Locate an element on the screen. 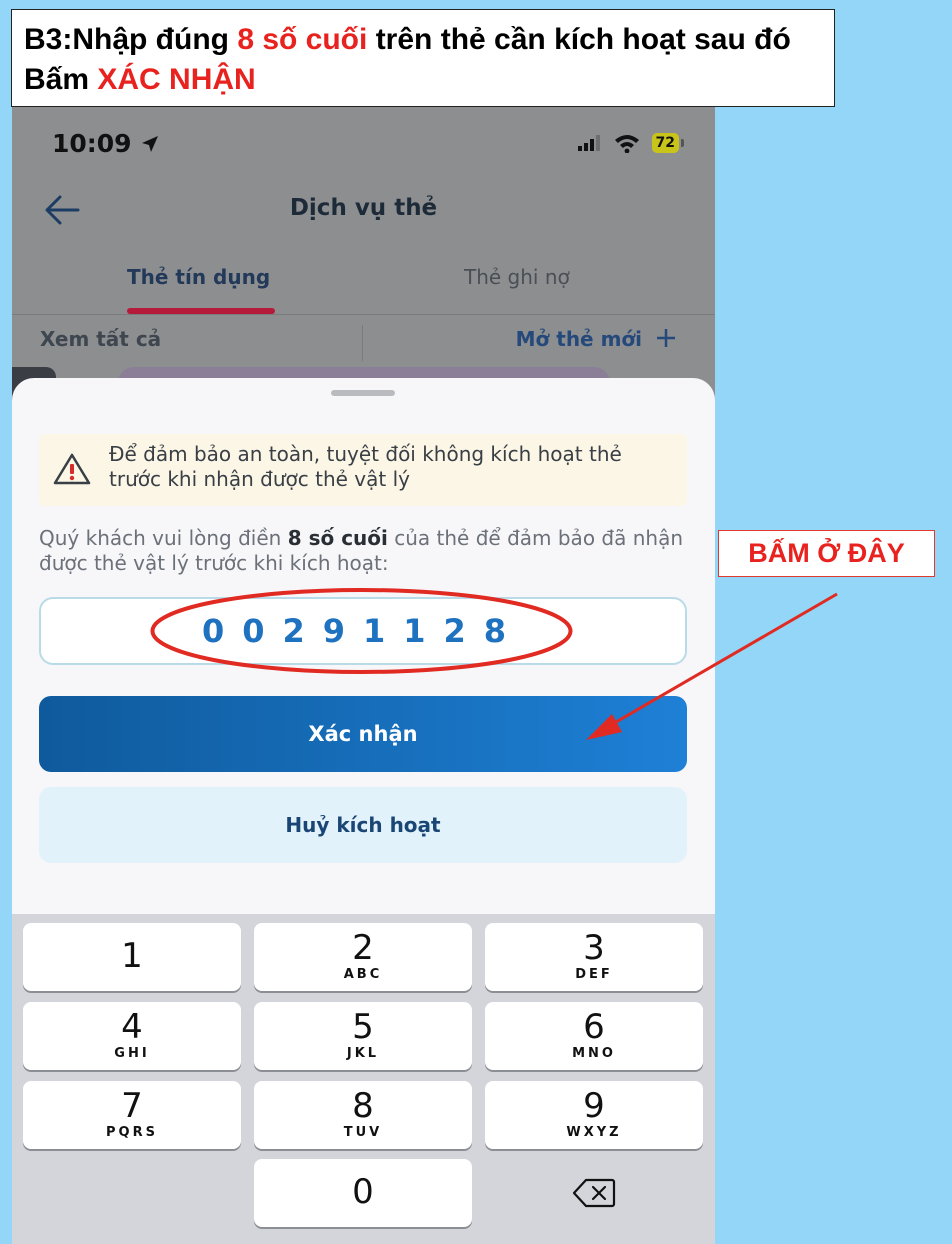  key-digit: 2 is located at coordinates (363, 948).